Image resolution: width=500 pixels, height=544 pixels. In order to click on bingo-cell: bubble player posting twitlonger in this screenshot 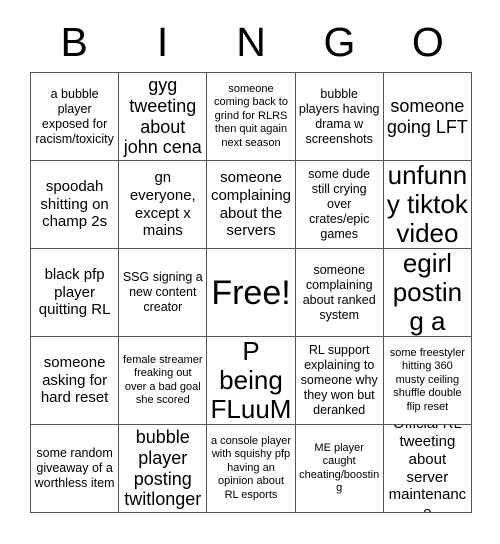, I will do `click(163, 469)`.